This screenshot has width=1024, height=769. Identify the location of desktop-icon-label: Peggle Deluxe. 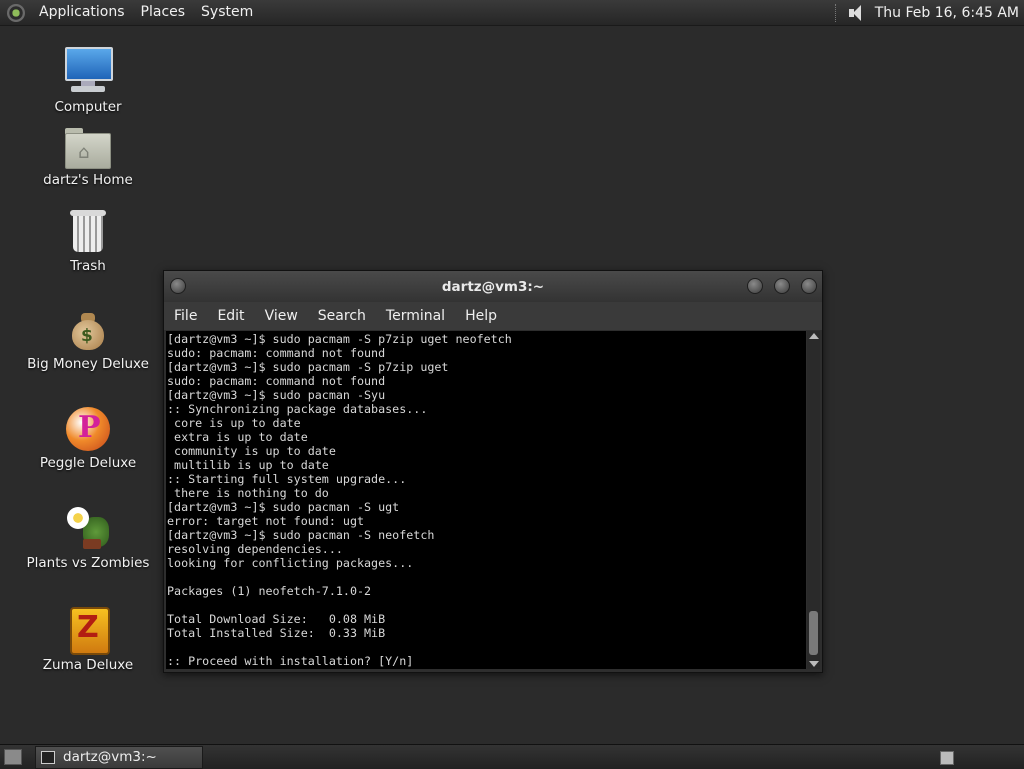
(88, 463).